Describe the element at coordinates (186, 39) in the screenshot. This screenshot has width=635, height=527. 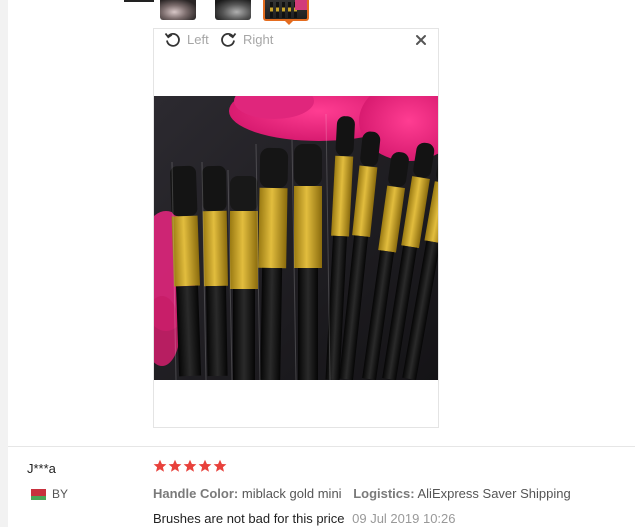
I see `rotate-left-button: Left` at that location.